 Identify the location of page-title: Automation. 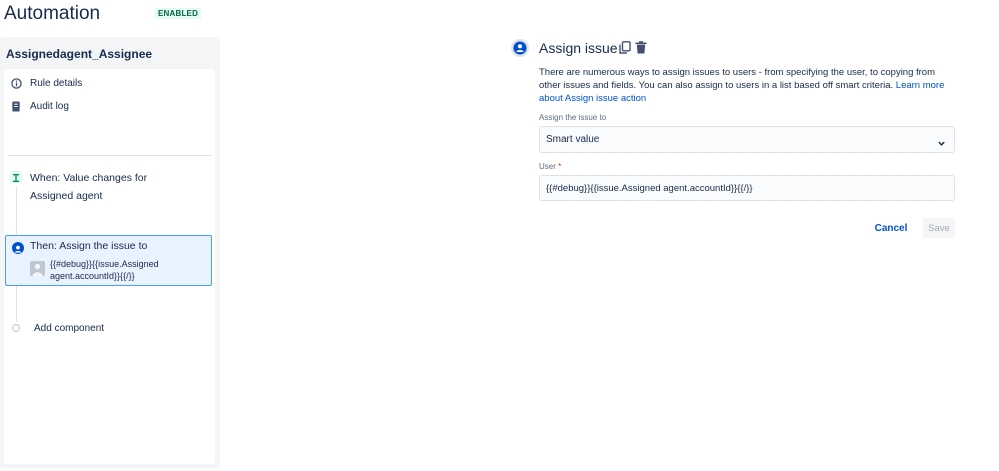
(52, 13).